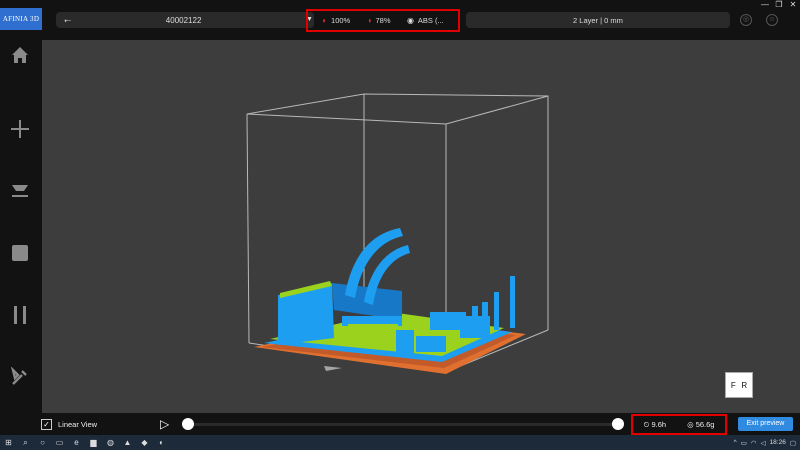  Describe the element at coordinates (78, 424) in the screenshot. I see `linear-view-label: Linear View` at that location.